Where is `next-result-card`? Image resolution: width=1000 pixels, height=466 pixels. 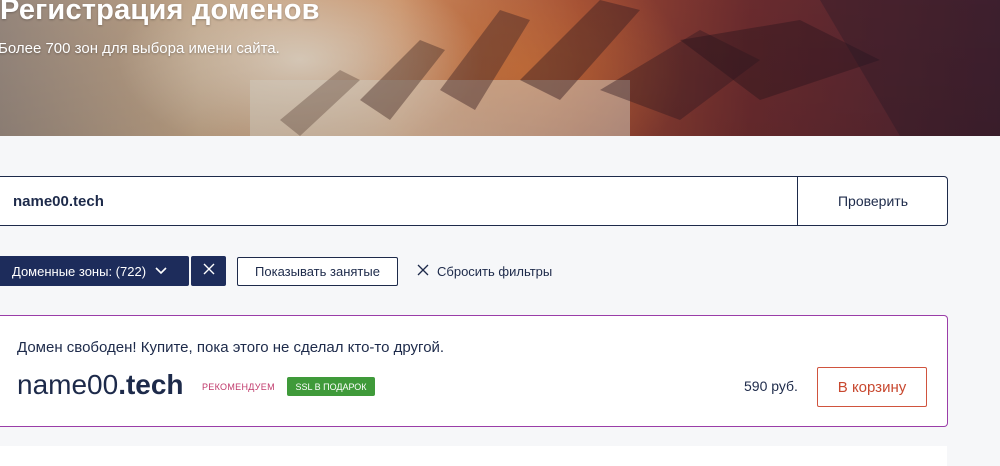 next-result-card is located at coordinates (473, 456).